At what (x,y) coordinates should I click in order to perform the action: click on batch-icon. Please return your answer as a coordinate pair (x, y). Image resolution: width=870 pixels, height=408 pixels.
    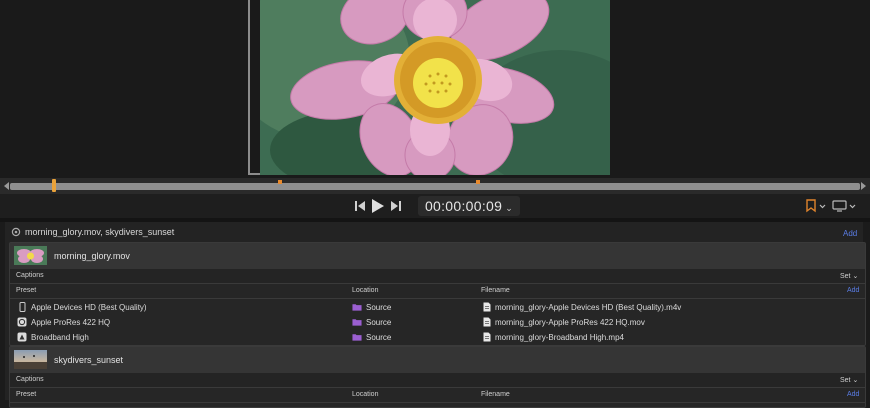
    Looking at the image, I should click on (16, 232).